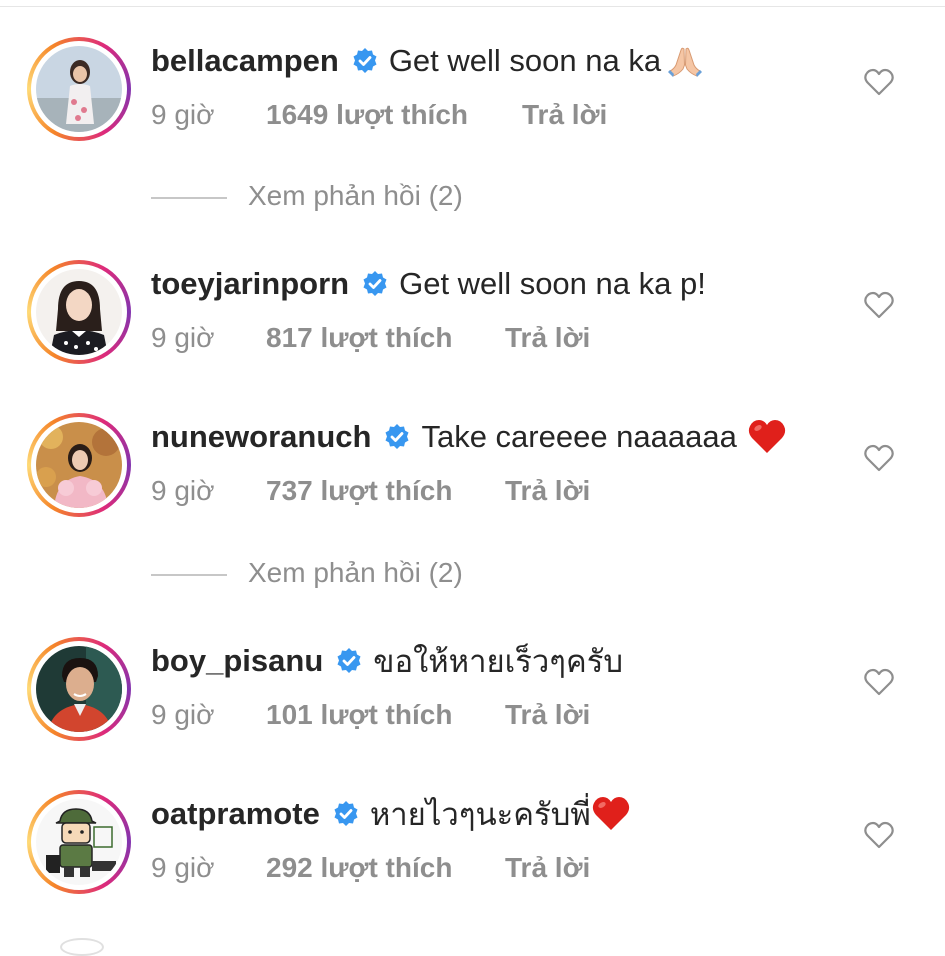  What do you see at coordinates (472, 3) in the screenshot?
I see `top-divider` at bounding box center [472, 3].